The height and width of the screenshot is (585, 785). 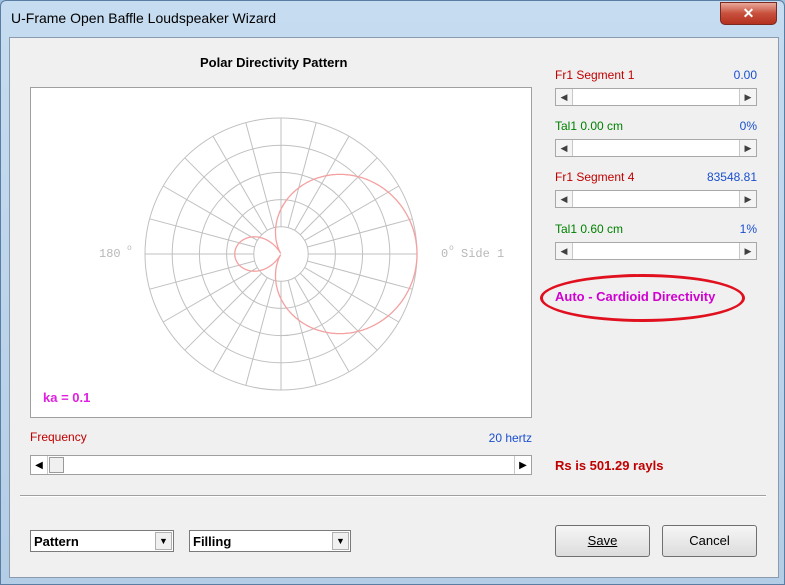 I want to click on filling-select-value: Filling, so click(x=212, y=541).